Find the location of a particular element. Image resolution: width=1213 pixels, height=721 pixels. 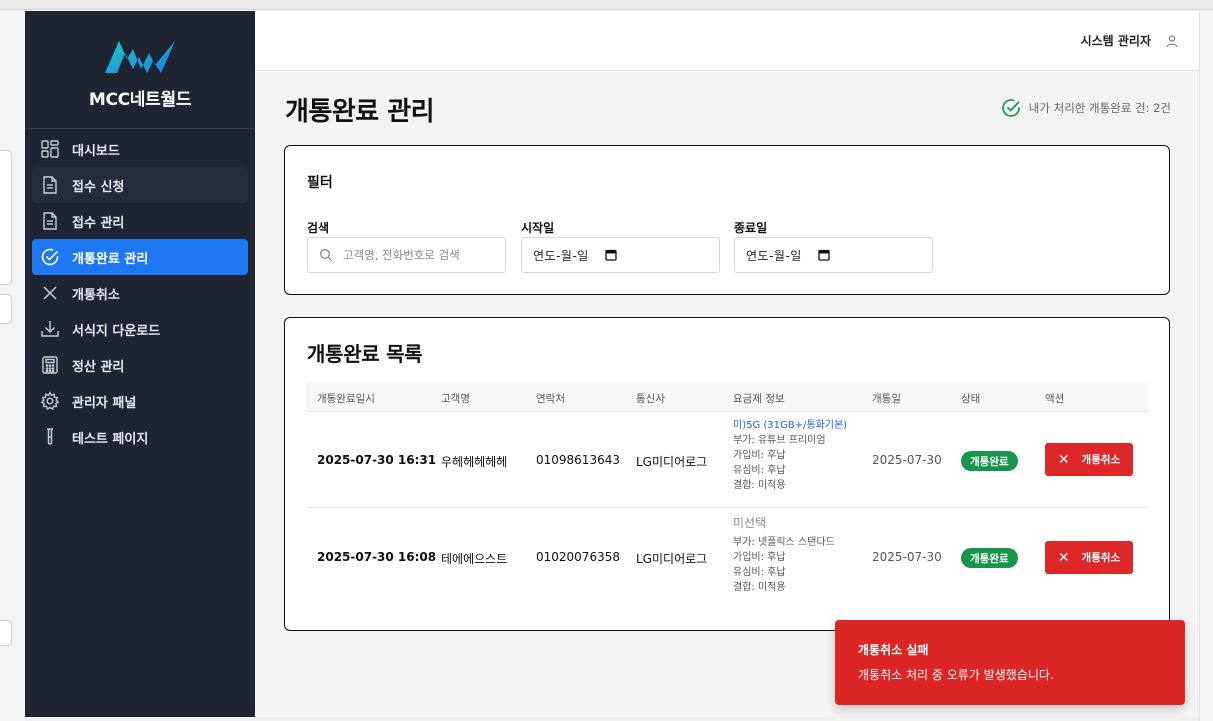

phone-number: 01098613643 is located at coordinates (578, 460).